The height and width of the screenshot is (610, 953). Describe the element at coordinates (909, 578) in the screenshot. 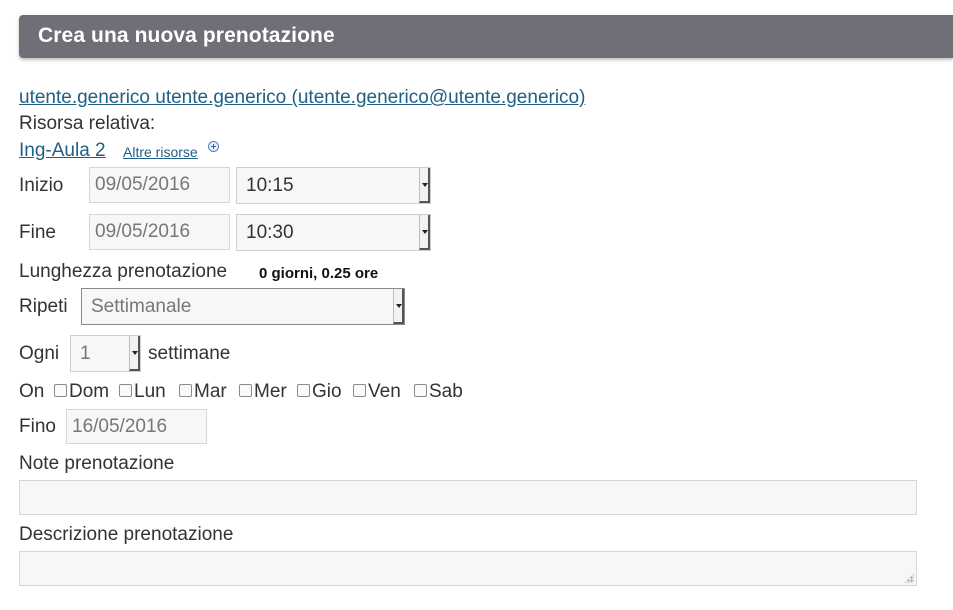

I see `resize-handle-icon` at that location.